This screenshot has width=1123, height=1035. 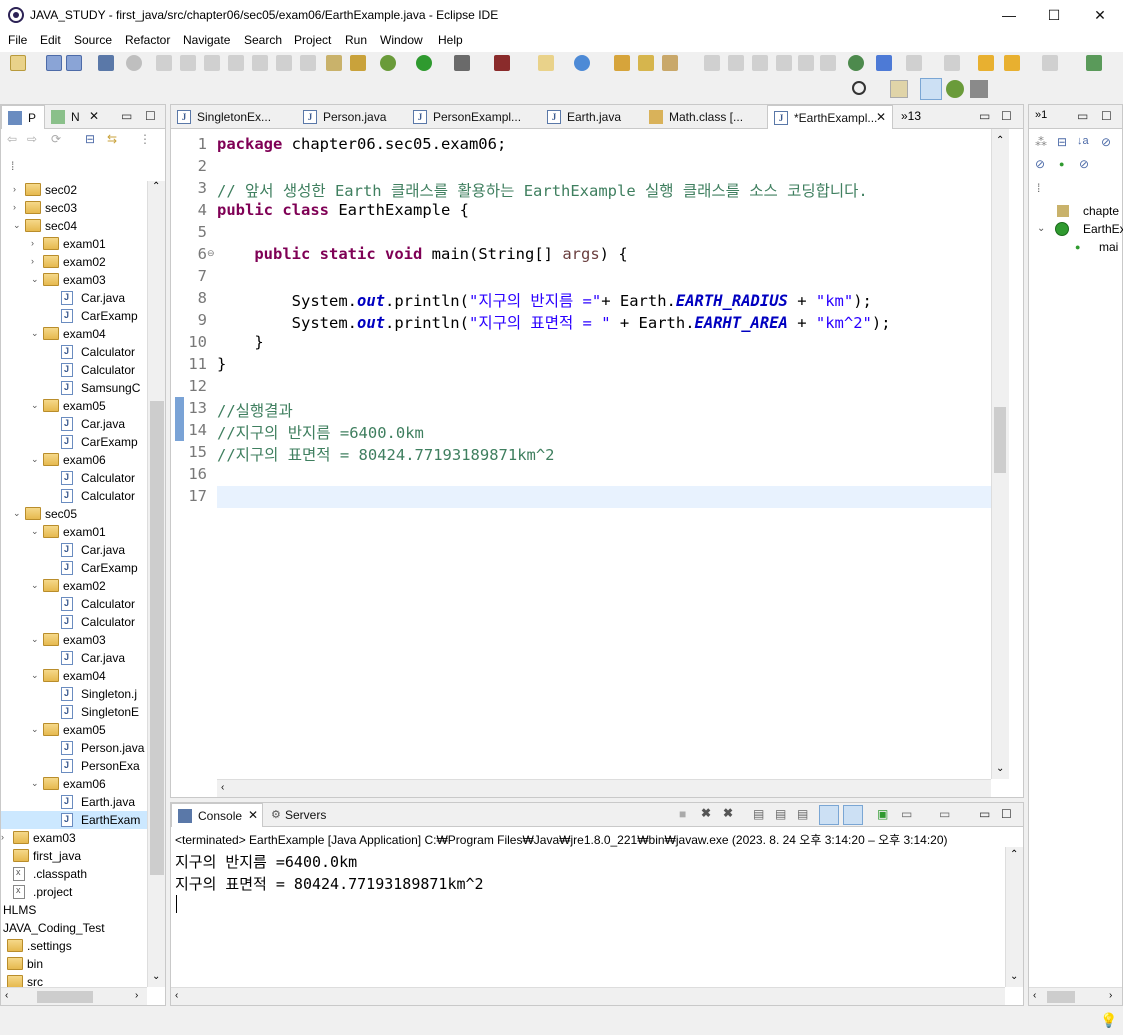 I want to click on view-overflow: »1, so click(x=1041, y=115).